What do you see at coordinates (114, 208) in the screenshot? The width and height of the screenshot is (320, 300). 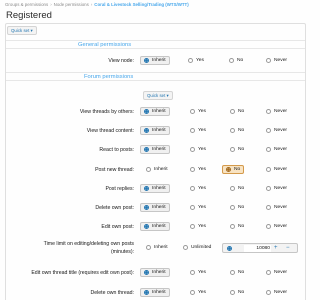 I see `perm-label: Delete own post:` at bounding box center [114, 208].